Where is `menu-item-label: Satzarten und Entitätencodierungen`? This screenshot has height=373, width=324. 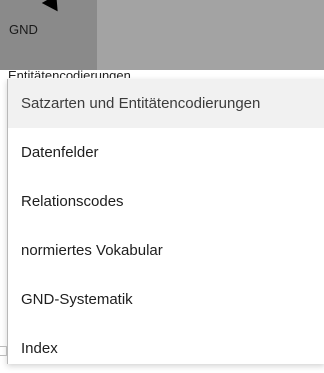 menu-item-label: Satzarten und Entitätencodierungen is located at coordinates (141, 103).